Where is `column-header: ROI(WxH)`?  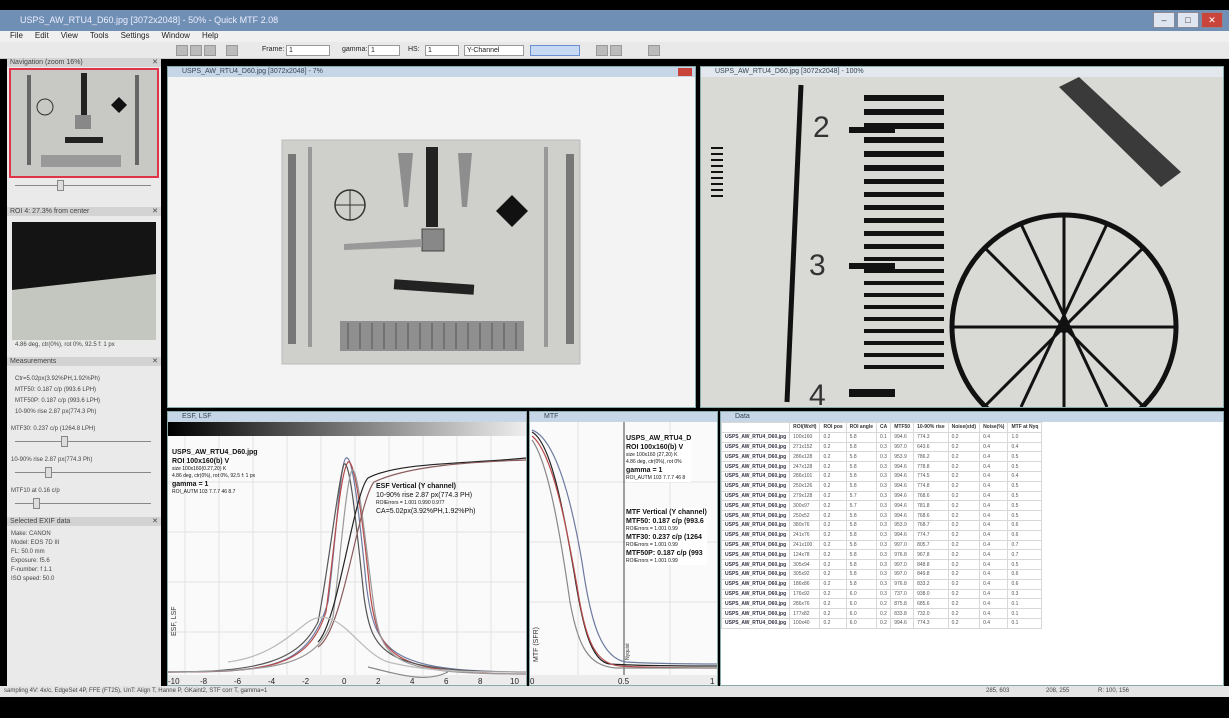
column-header: ROI(WxH) is located at coordinates (805, 427).